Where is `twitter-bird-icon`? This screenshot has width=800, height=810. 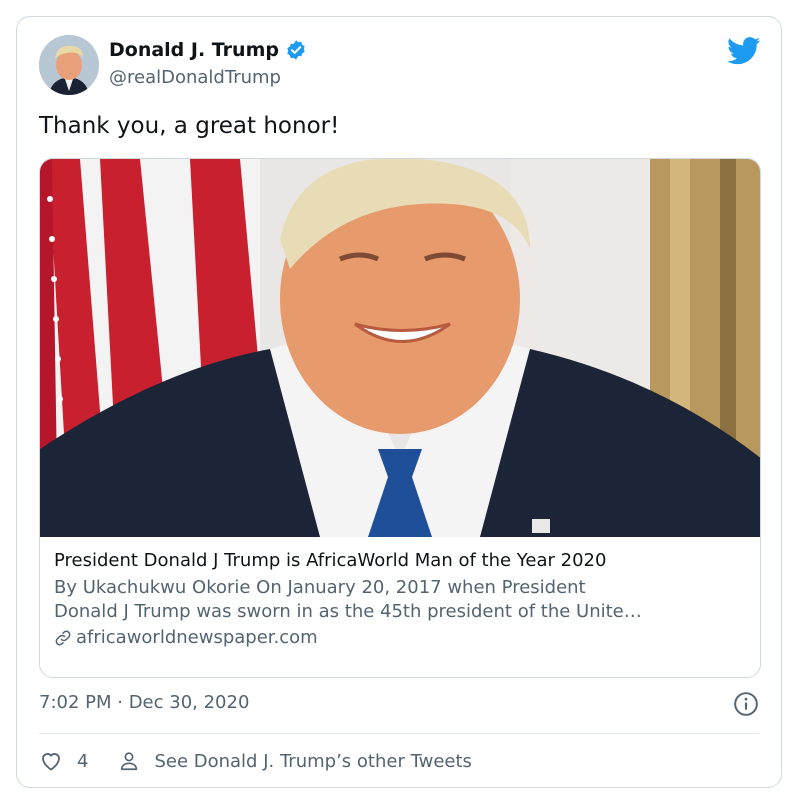
twitter-bird-icon is located at coordinates (744, 51).